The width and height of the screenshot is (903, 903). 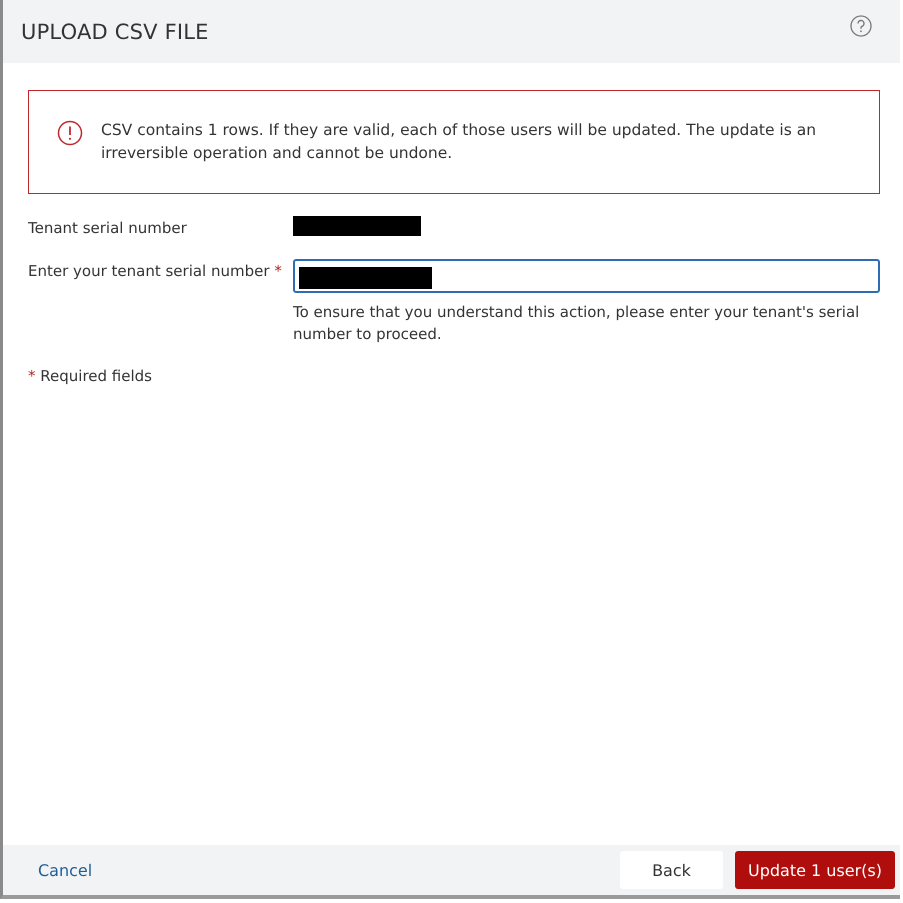 I want to click on cancel-link: Cancel, so click(x=65, y=870).